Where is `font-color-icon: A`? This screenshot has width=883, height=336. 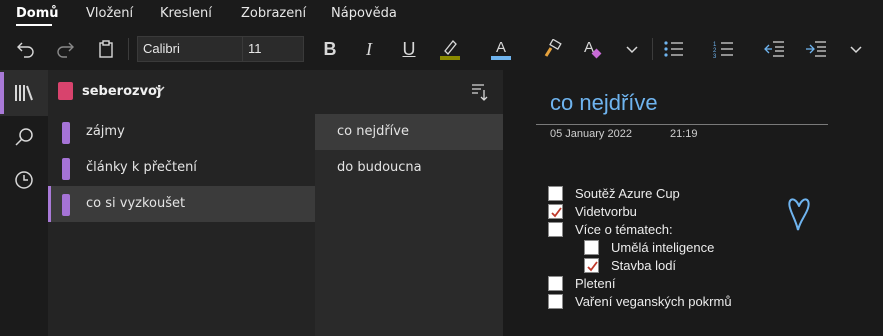
font-color-icon: A is located at coordinates (501, 49).